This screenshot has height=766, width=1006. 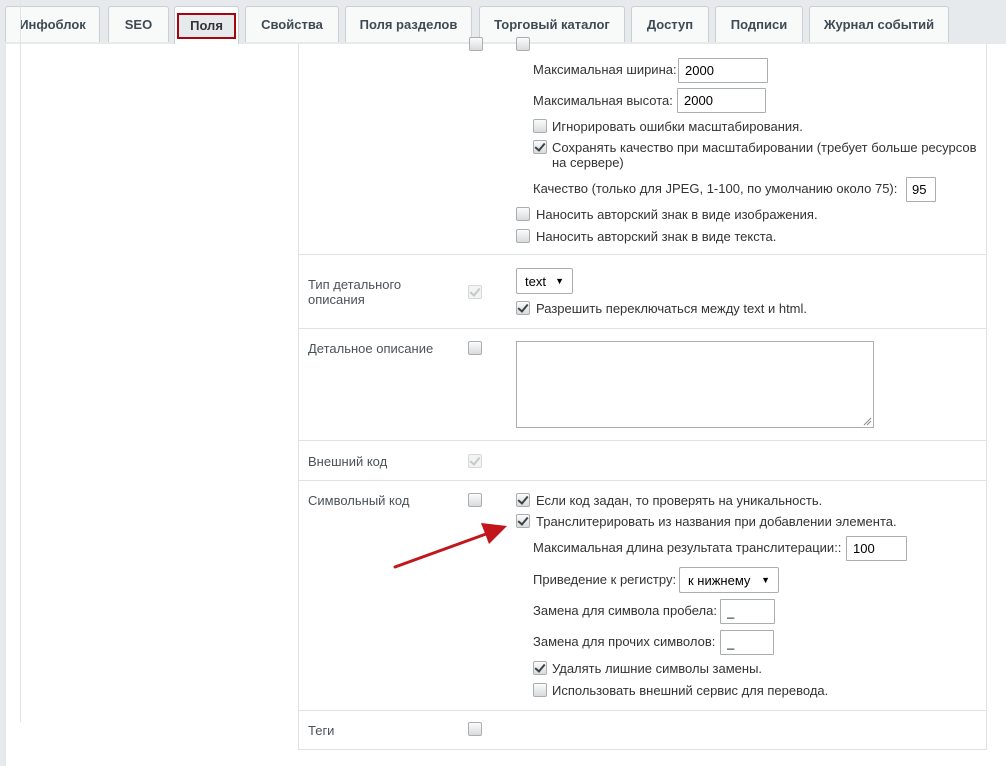 What do you see at coordinates (523, 308) in the screenshot?
I see `allow-switch-checkbox` at bounding box center [523, 308].